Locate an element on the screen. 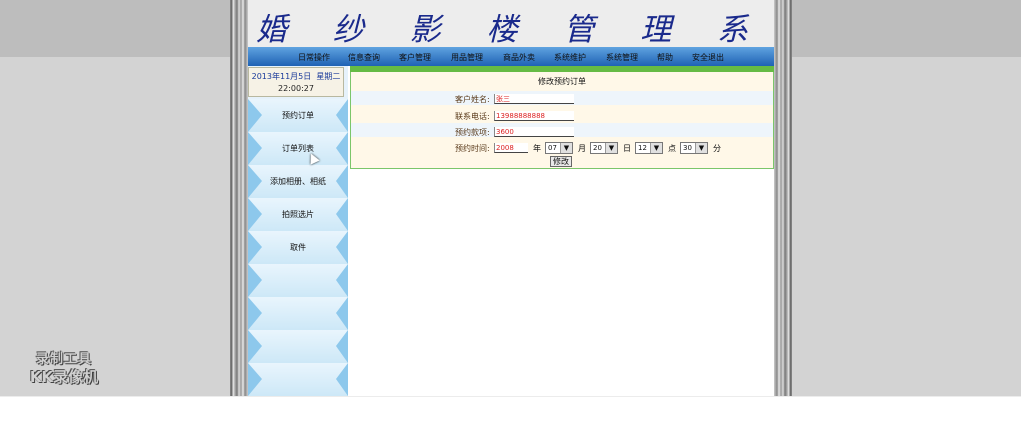  amount-label: 预约款项: is located at coordinates (472, 132).